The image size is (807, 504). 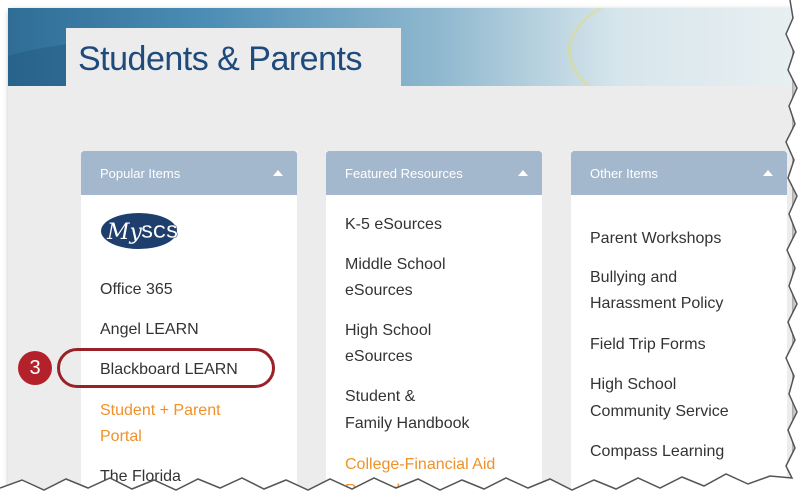 What do you see at coordinates (379, 357) in the screenshot?
I see `link-high-school-esources-line2: eSources` at bounding box center [379, 357].